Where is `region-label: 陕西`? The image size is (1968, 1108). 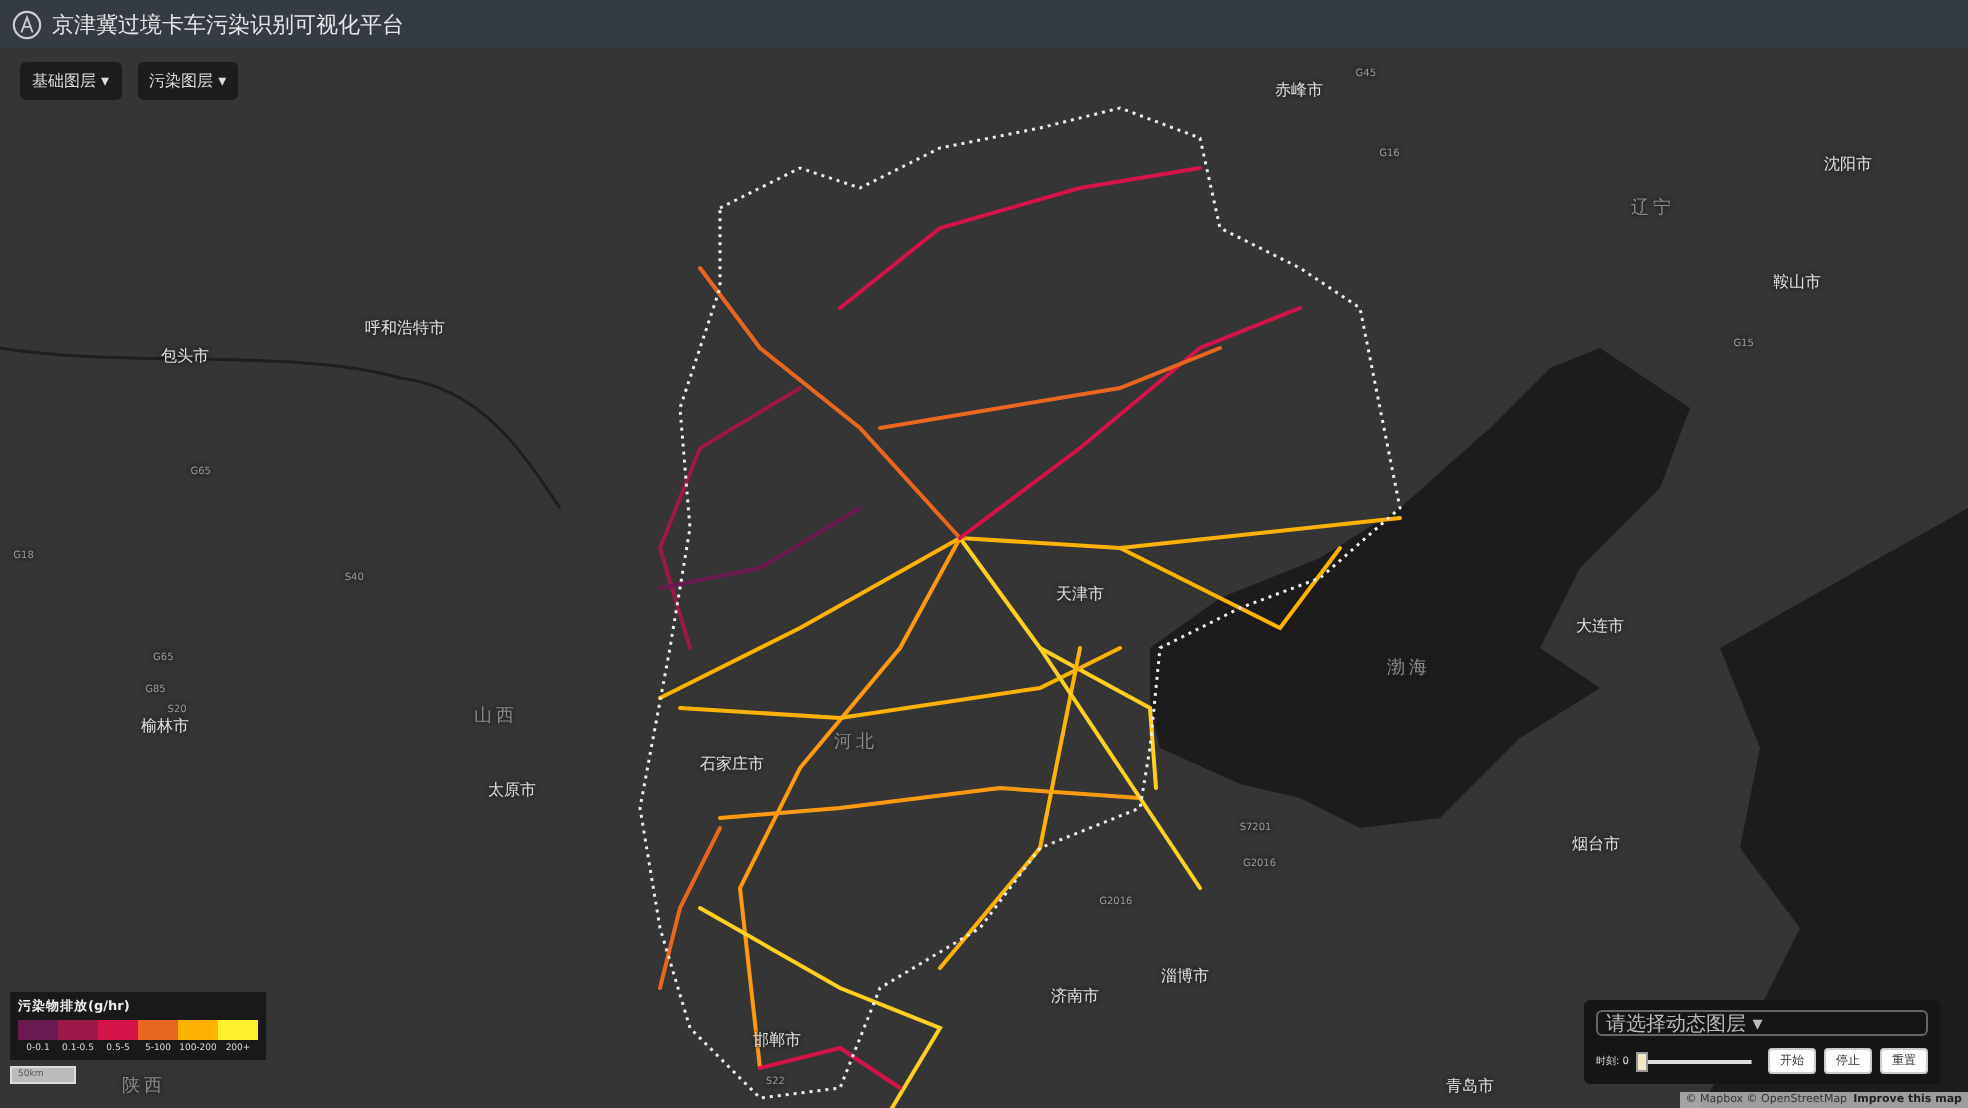 region-label: 陕西 is located at coordinates (143, 1087).